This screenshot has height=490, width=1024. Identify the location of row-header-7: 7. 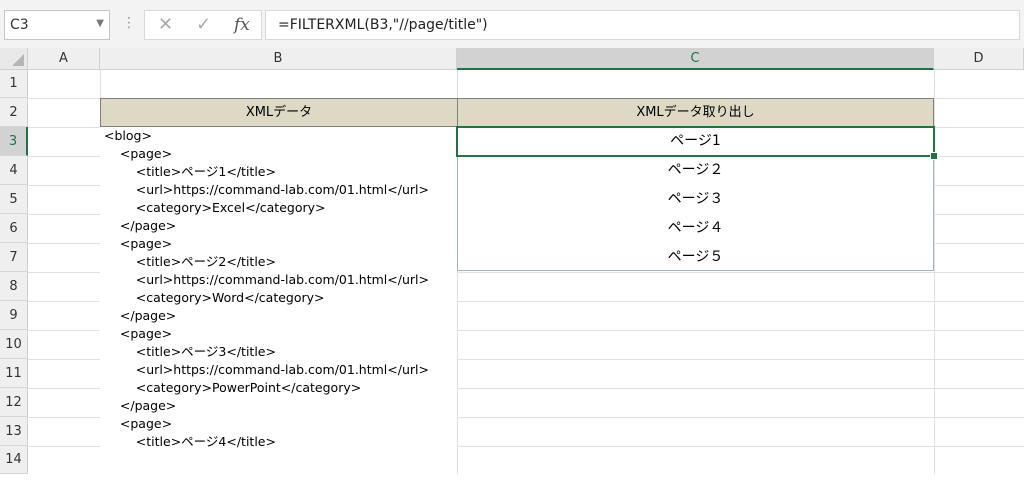
(14, 257).